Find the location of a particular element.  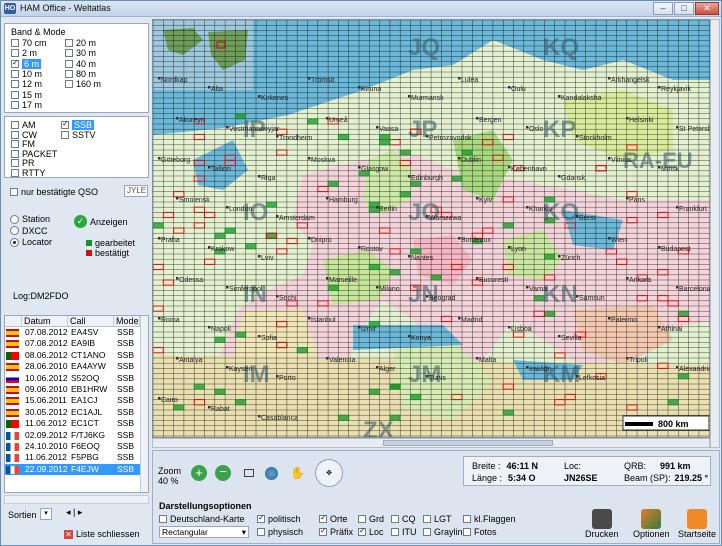

flag-column-header is located at coordinates (13, 321).